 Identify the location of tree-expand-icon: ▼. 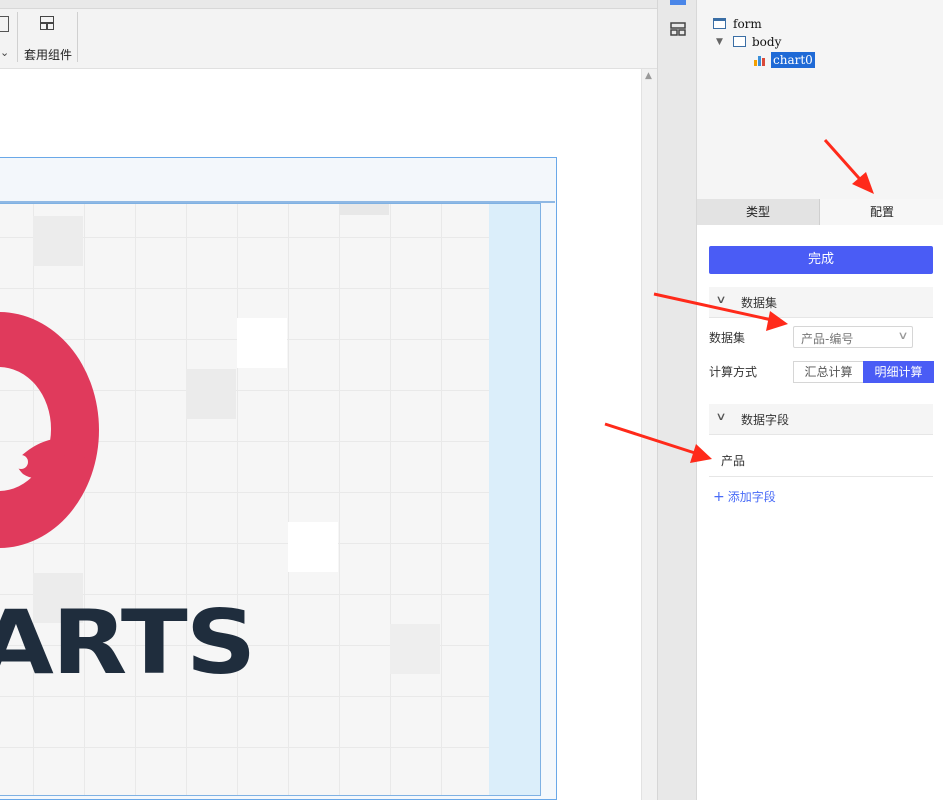
(719, 42).